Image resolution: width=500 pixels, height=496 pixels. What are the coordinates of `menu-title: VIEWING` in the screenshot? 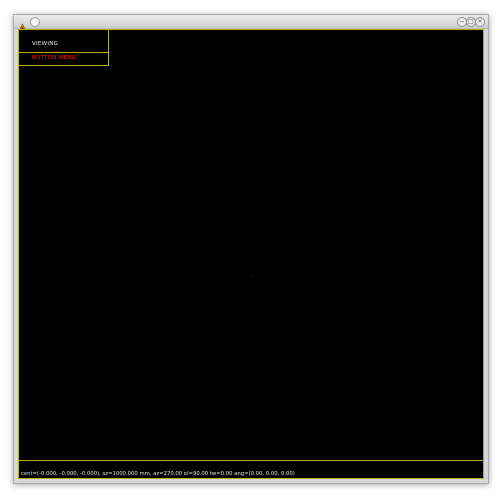 It's located at (45, 44).